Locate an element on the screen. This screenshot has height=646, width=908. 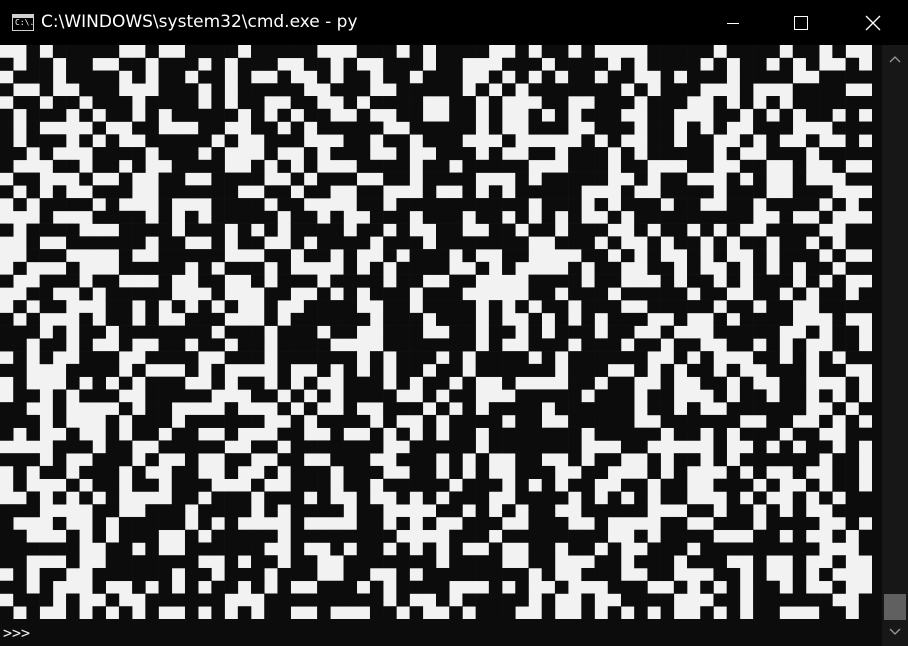
vertical-scrollbar is located at coordinates (895, 345).